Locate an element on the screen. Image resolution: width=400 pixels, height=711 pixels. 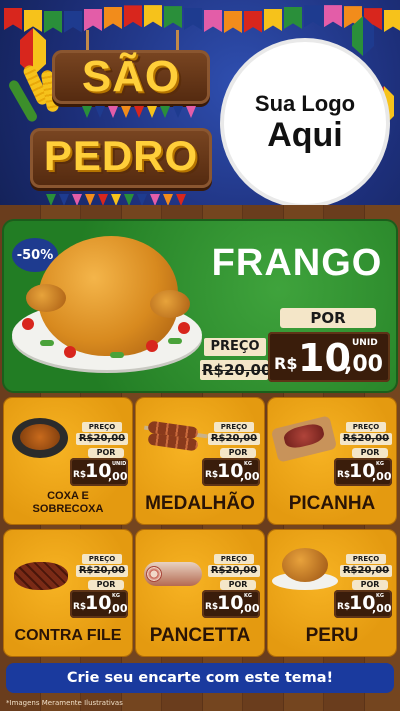
title-sign-bottom: PEDRO is located at coordinates (121, 158).